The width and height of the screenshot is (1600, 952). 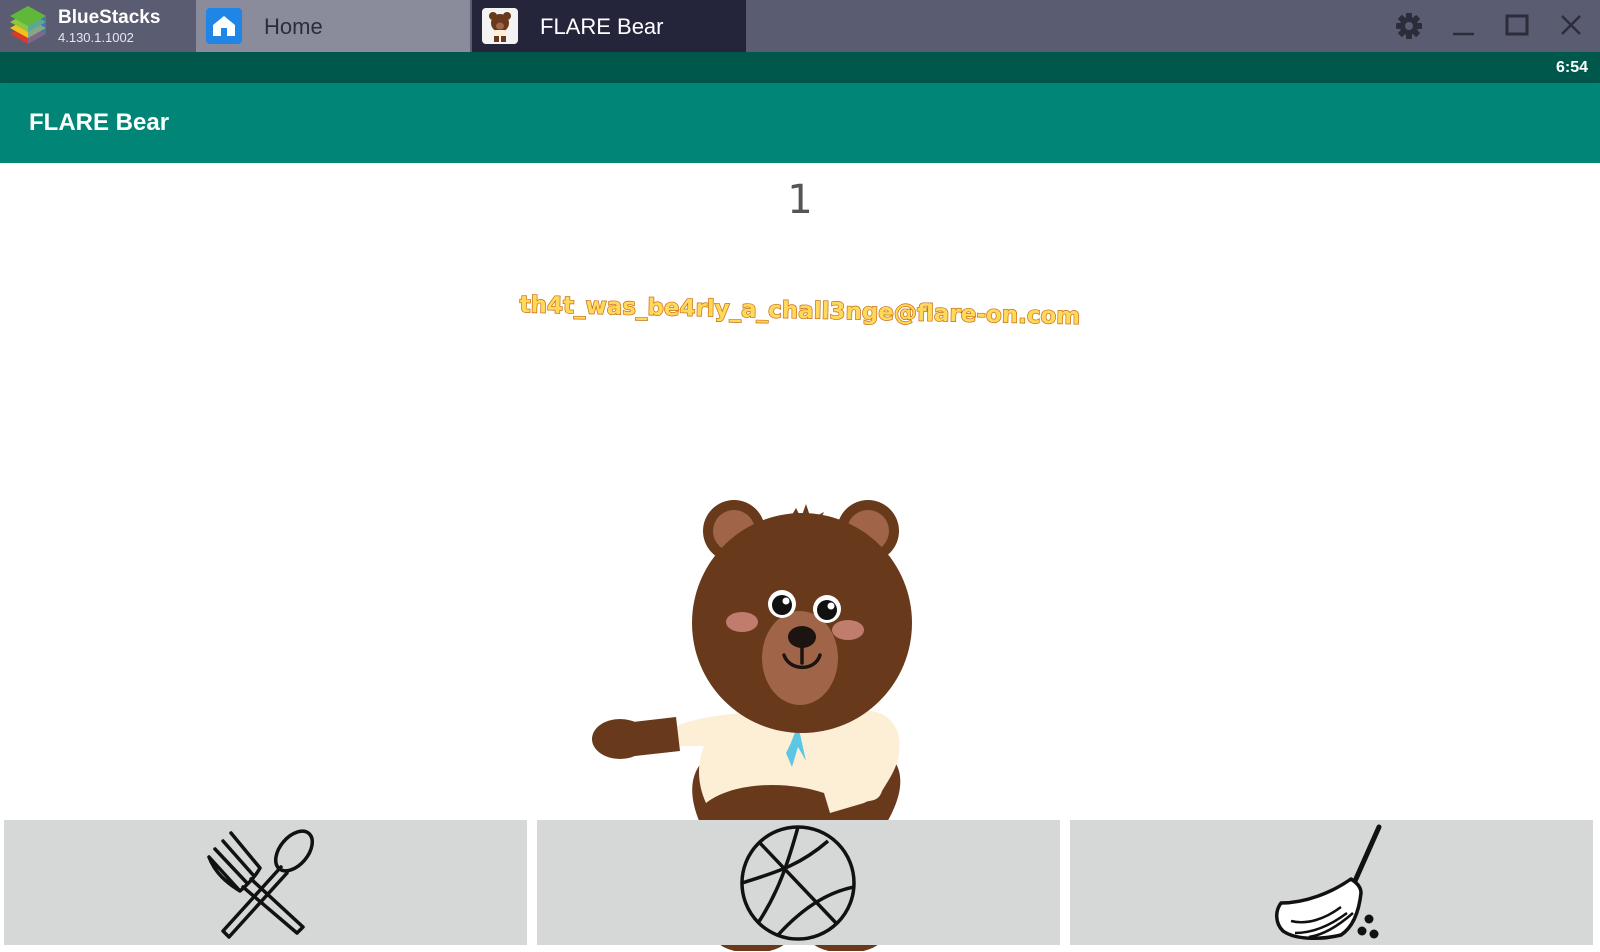 What do you see at coordinates (1571, 67) in the screenshot?
I see `status-time: 6:54` at bounding box center [1571, 67].